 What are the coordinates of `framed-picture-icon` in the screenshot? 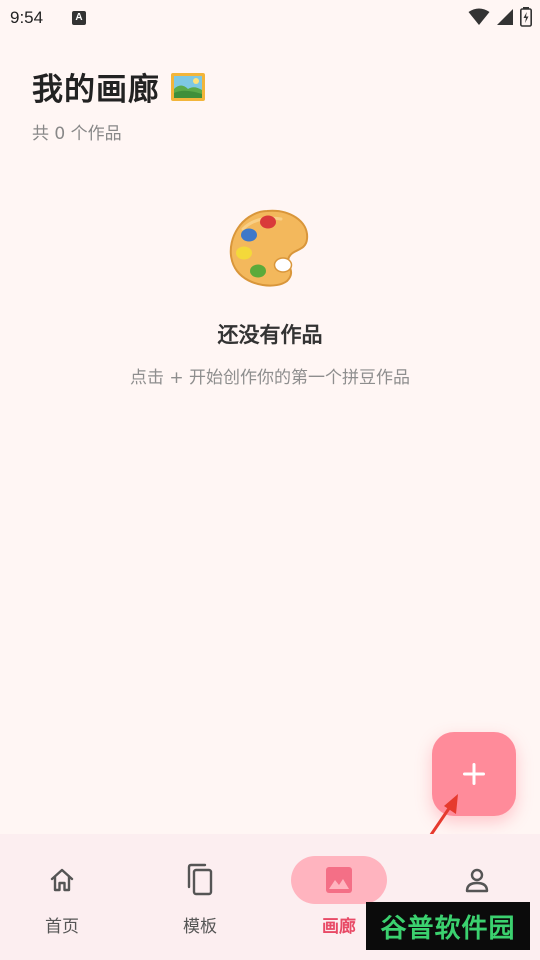 It's located at (188, 86).